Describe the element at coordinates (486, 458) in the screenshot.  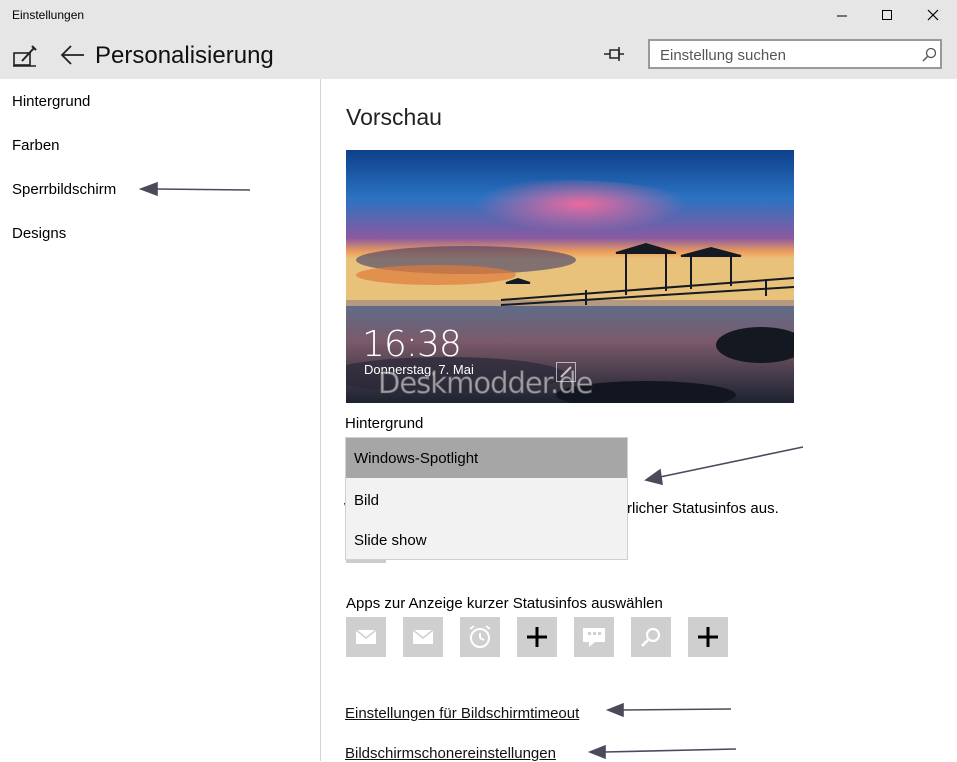
I see `dropdown-option-spotlight: Windows-Spotlight` at that location.